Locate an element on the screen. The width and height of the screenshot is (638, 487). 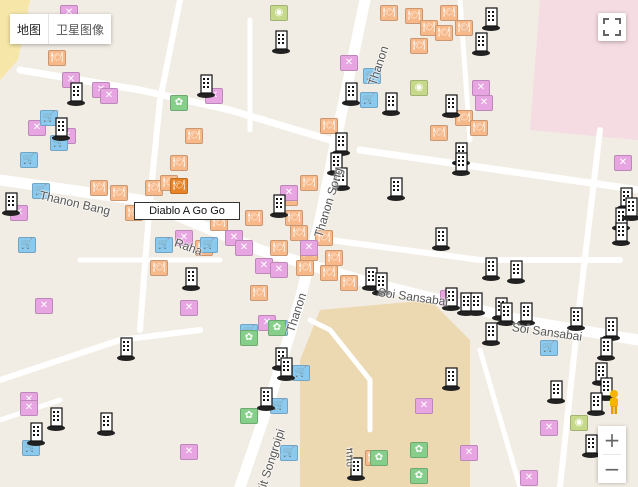
fullscreen-button is located at coordinates (612, 27).